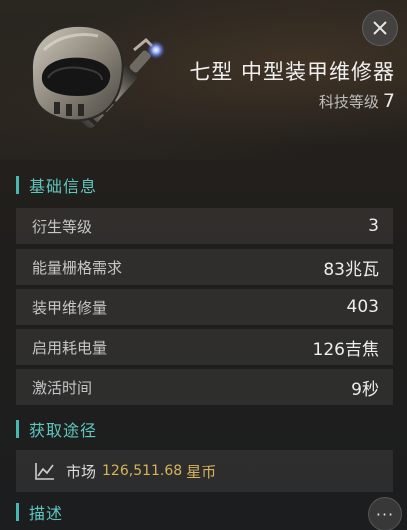 The height and width of the screenshot is (530, 407). Describe the element at coordinates (63, 430) in the screenshot. I see `section-acquisition-title: 获取途径` at that location.